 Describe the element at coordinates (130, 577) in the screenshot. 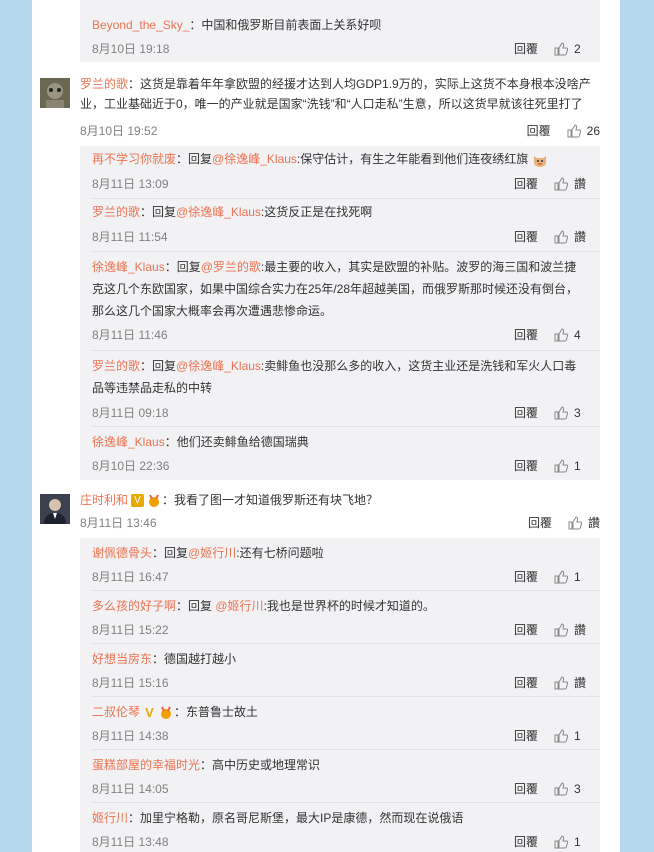

I see `timestamp: 8月11日 16:47` at that location.